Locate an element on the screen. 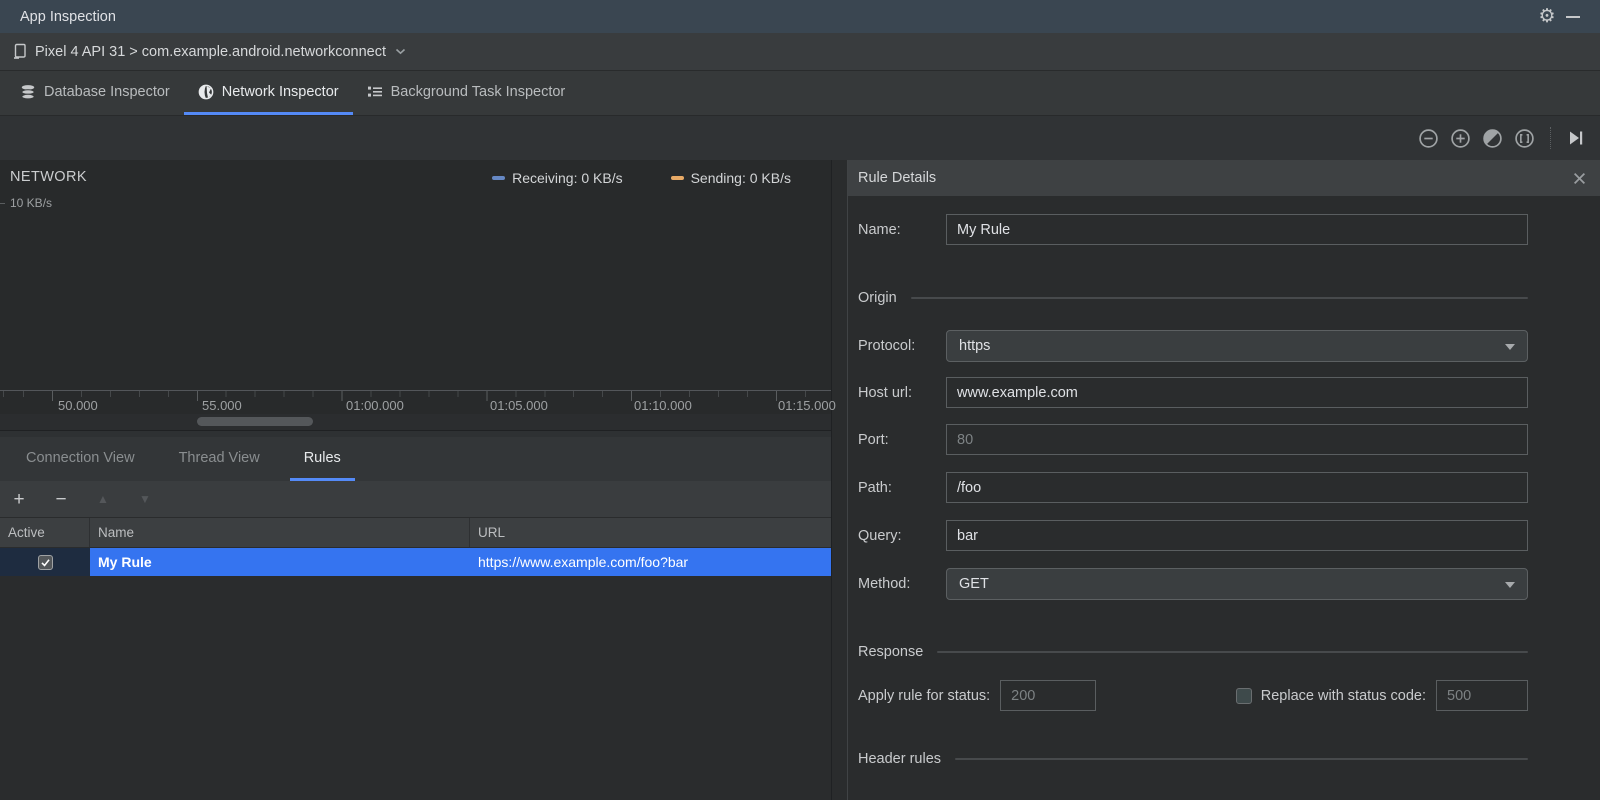  titlebar: App Inspection ⚙ is located at coordinates (800, 16).